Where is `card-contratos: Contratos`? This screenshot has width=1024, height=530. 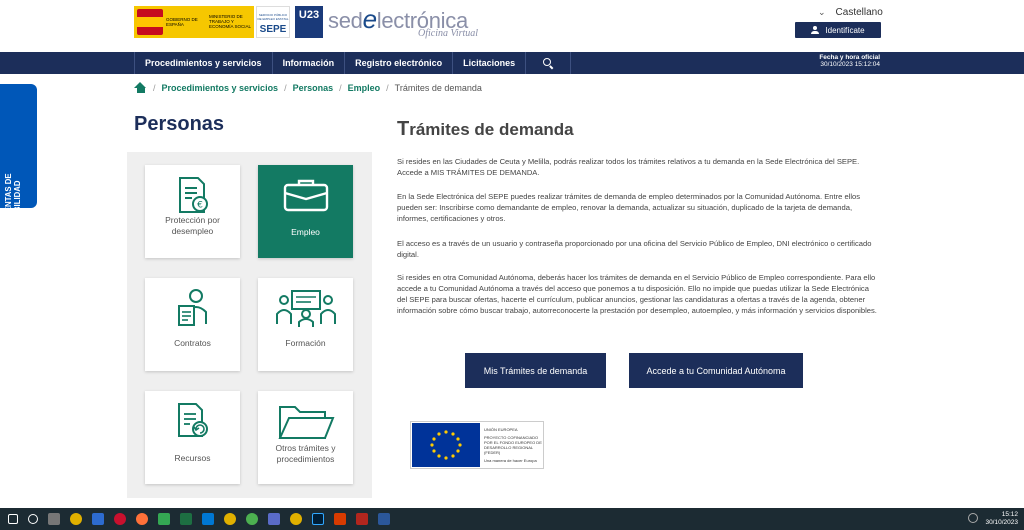 card-contratos: Contratos is located at coordinates (192, 324).